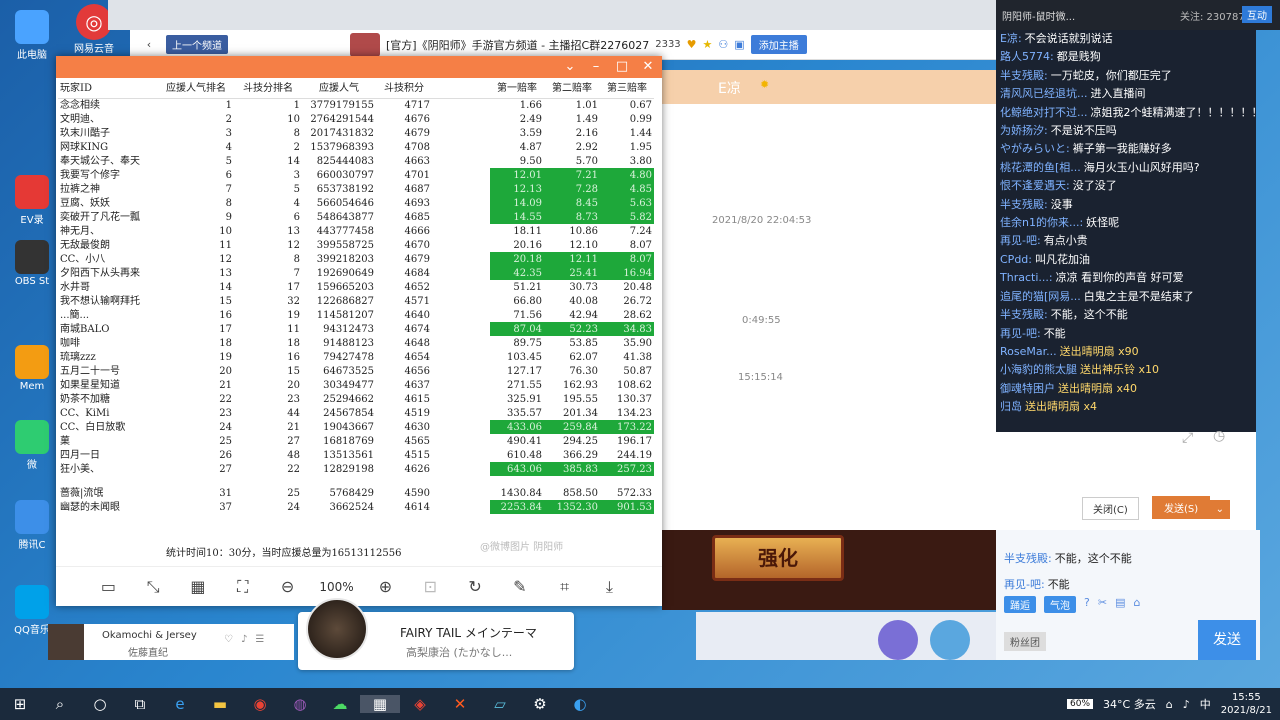 This screenshot has height=720, width=1280. I want to click on send-button: 发送, so click(1227, 640).